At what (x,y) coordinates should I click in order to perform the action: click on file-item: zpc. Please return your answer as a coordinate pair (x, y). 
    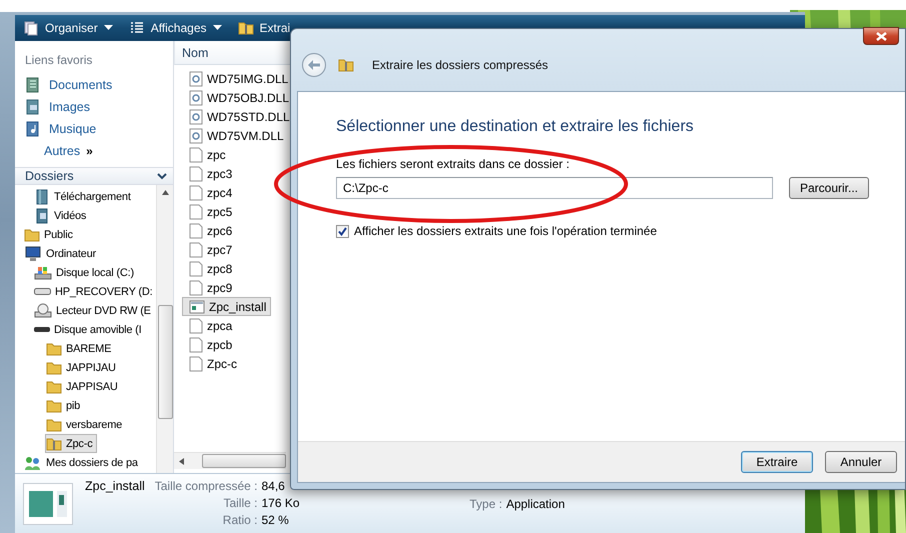
    Looking at the image, I should click on (206, 154).